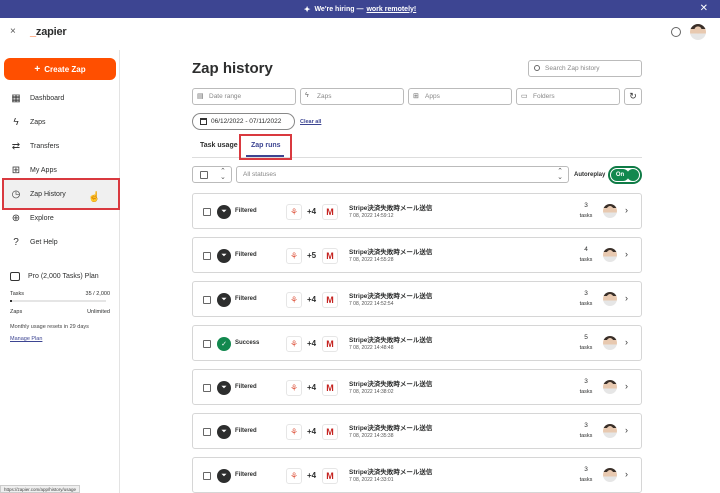  I want to click on sidebar-item-label: Get Help, so click(44, 242).